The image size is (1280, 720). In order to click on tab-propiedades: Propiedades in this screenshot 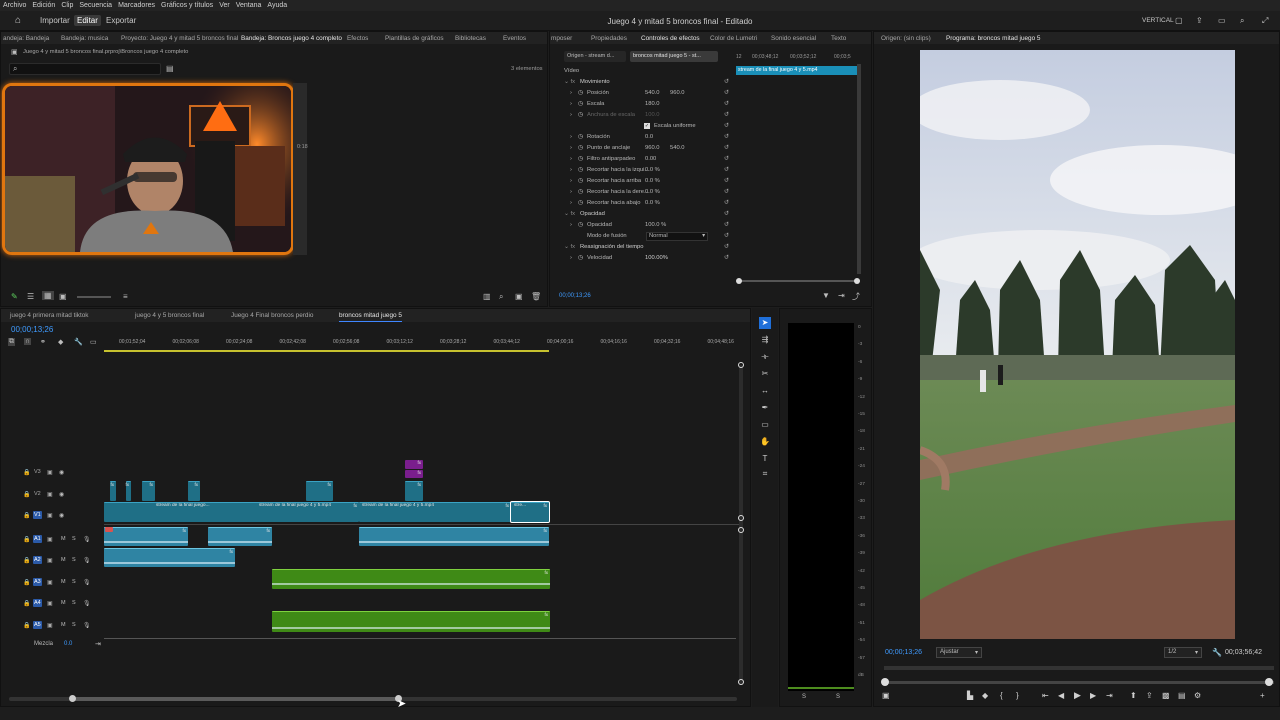, I will do `click(609, 38)`.